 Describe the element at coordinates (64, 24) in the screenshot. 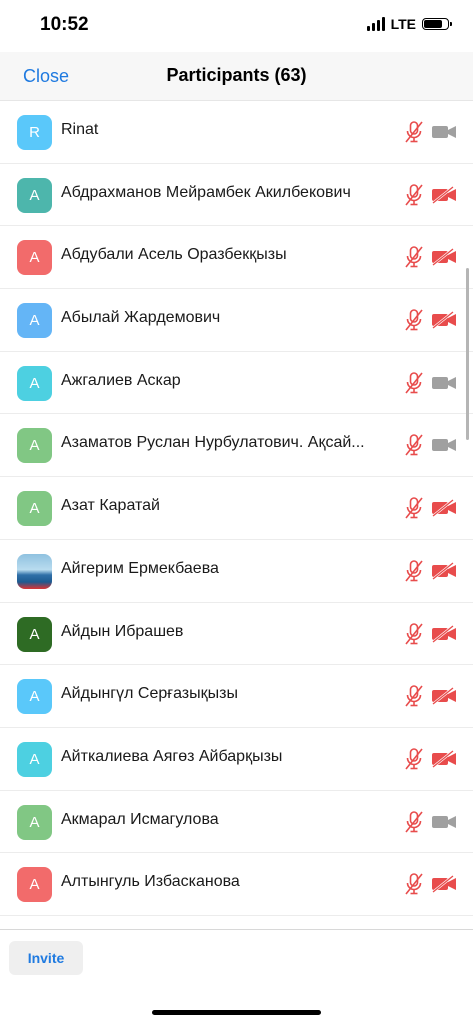

I see `status-time: 10:52` at that location.